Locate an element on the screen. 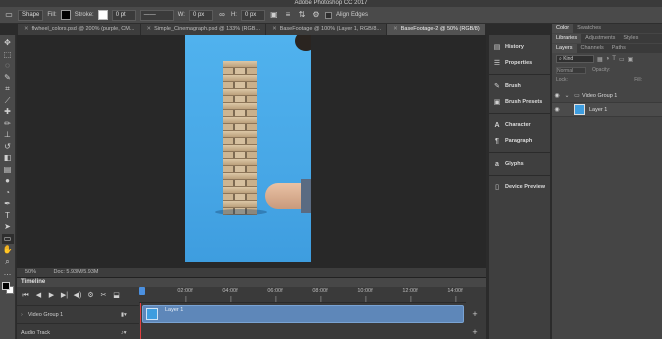  path-arrange-icon: ⇅ is located at coordinates (302, 15).